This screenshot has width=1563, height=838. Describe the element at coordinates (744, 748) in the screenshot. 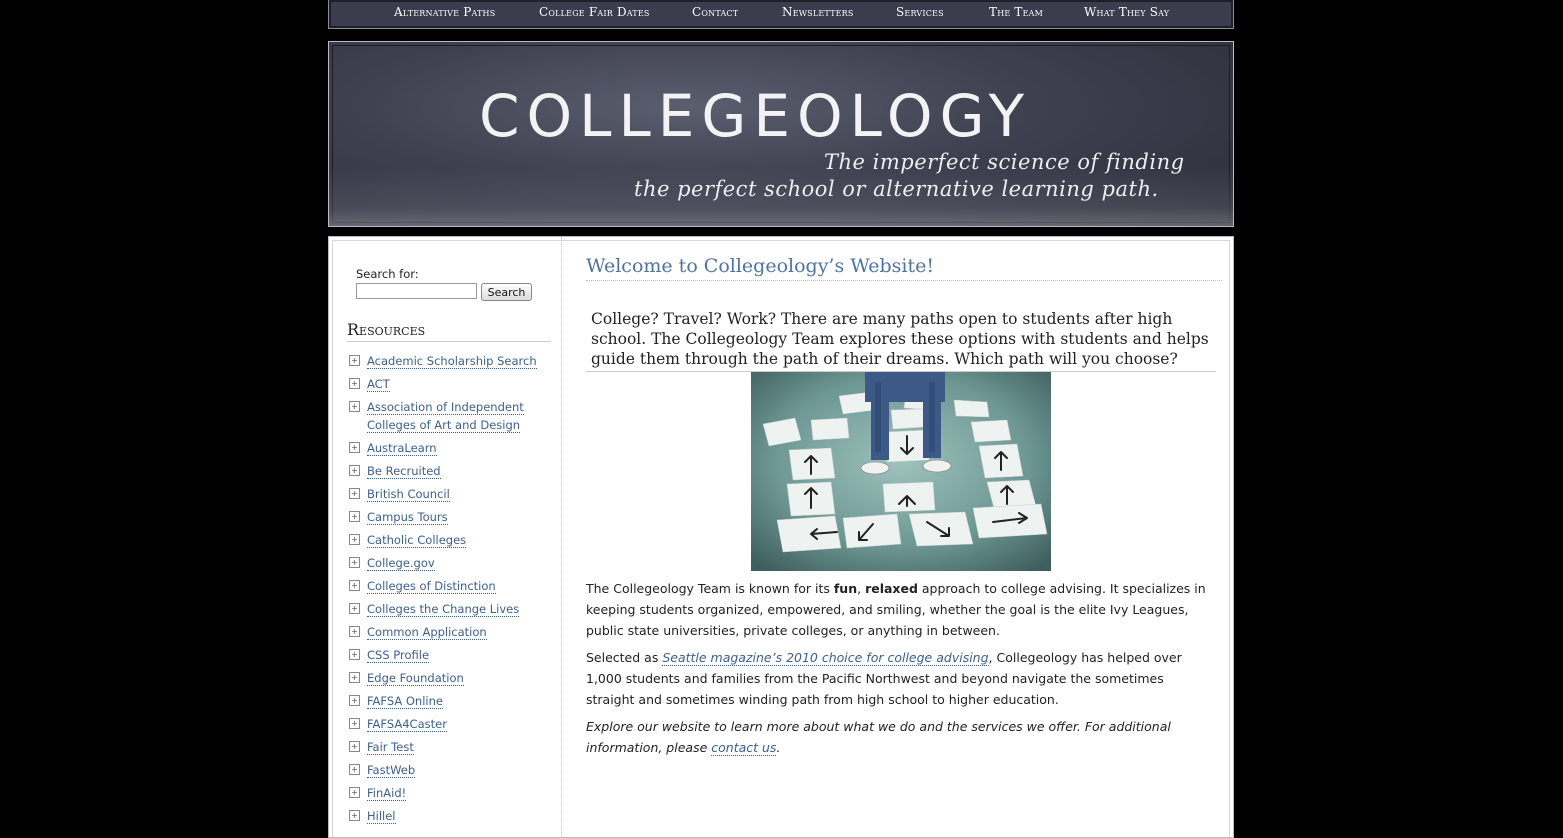

I see `contact-us-link: contact us` at that location.